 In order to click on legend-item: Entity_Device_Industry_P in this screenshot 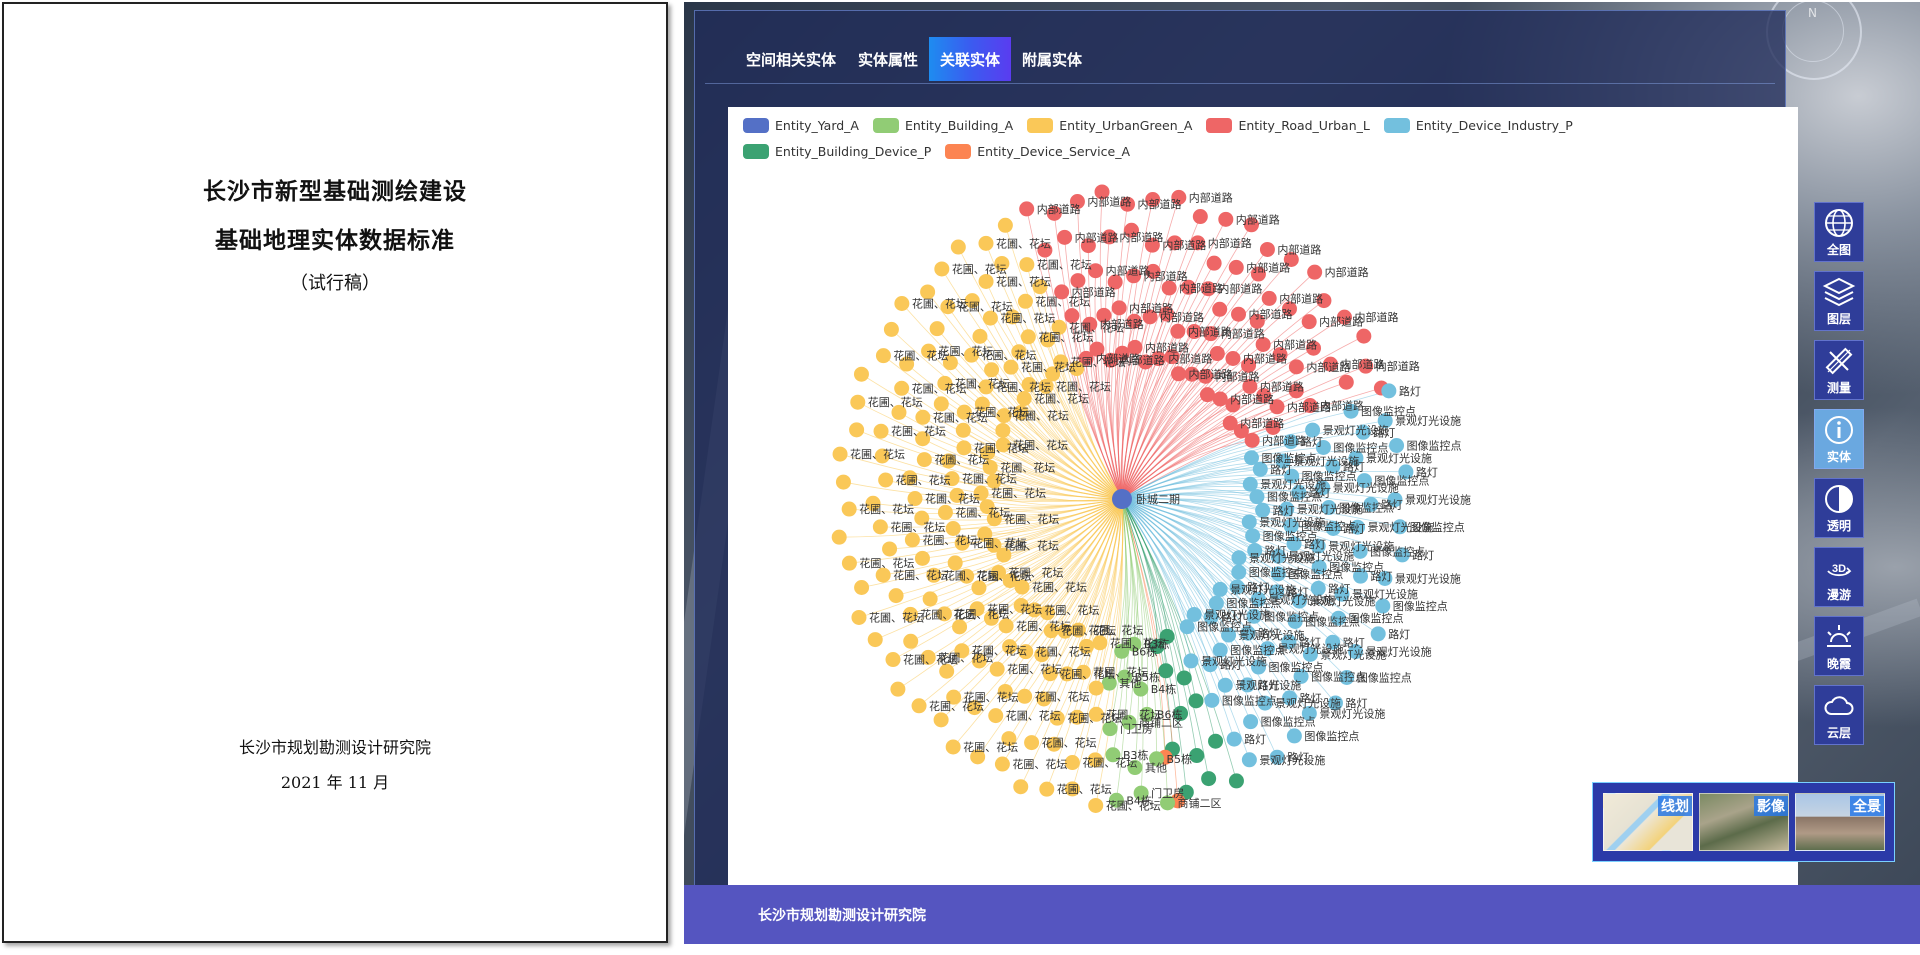, I will do `click(1478, 125)`.